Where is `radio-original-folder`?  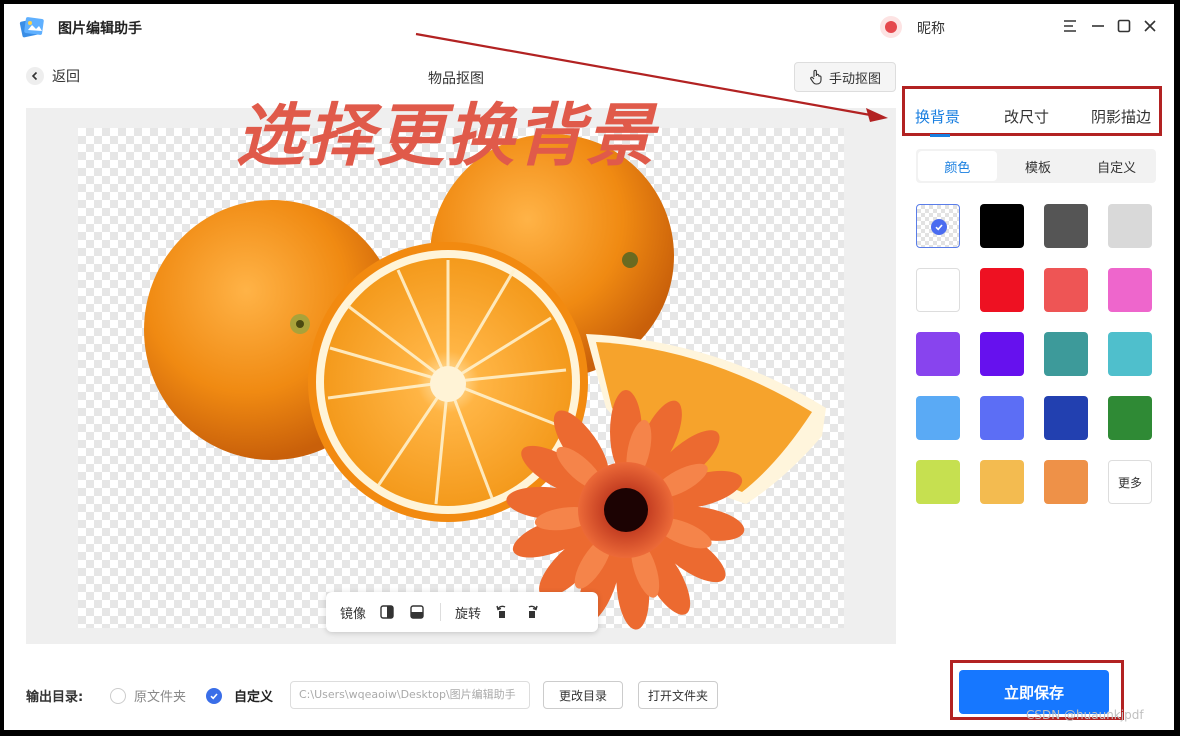
radio-original-folder is located at coordinates (118, 696).